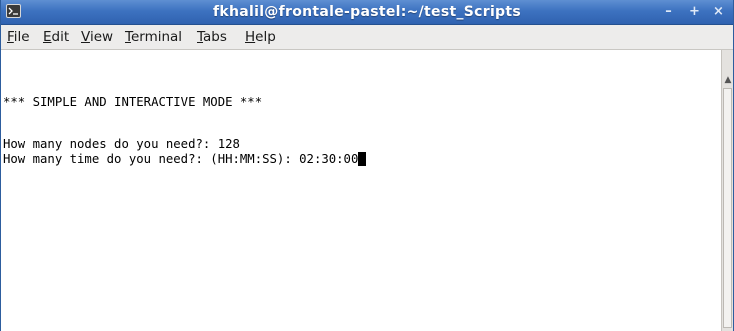 Image resolution: width=734 pixels, height=331 pixels. I want to click on terminal-line: How many nodes do you need?: 128, so click(121, 144).